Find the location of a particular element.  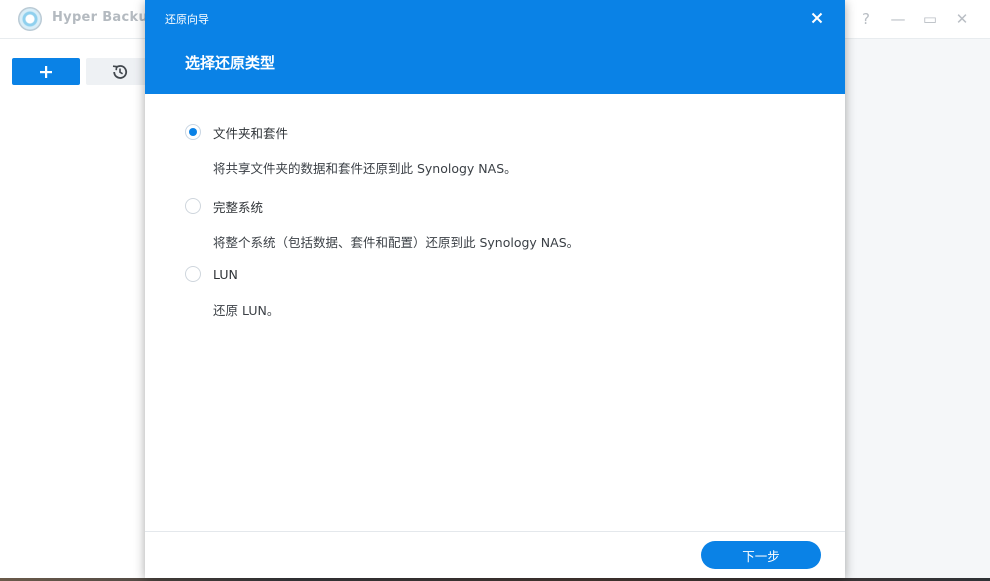

option-description: 还原 LUN。 is located at coordinates (246, 310).